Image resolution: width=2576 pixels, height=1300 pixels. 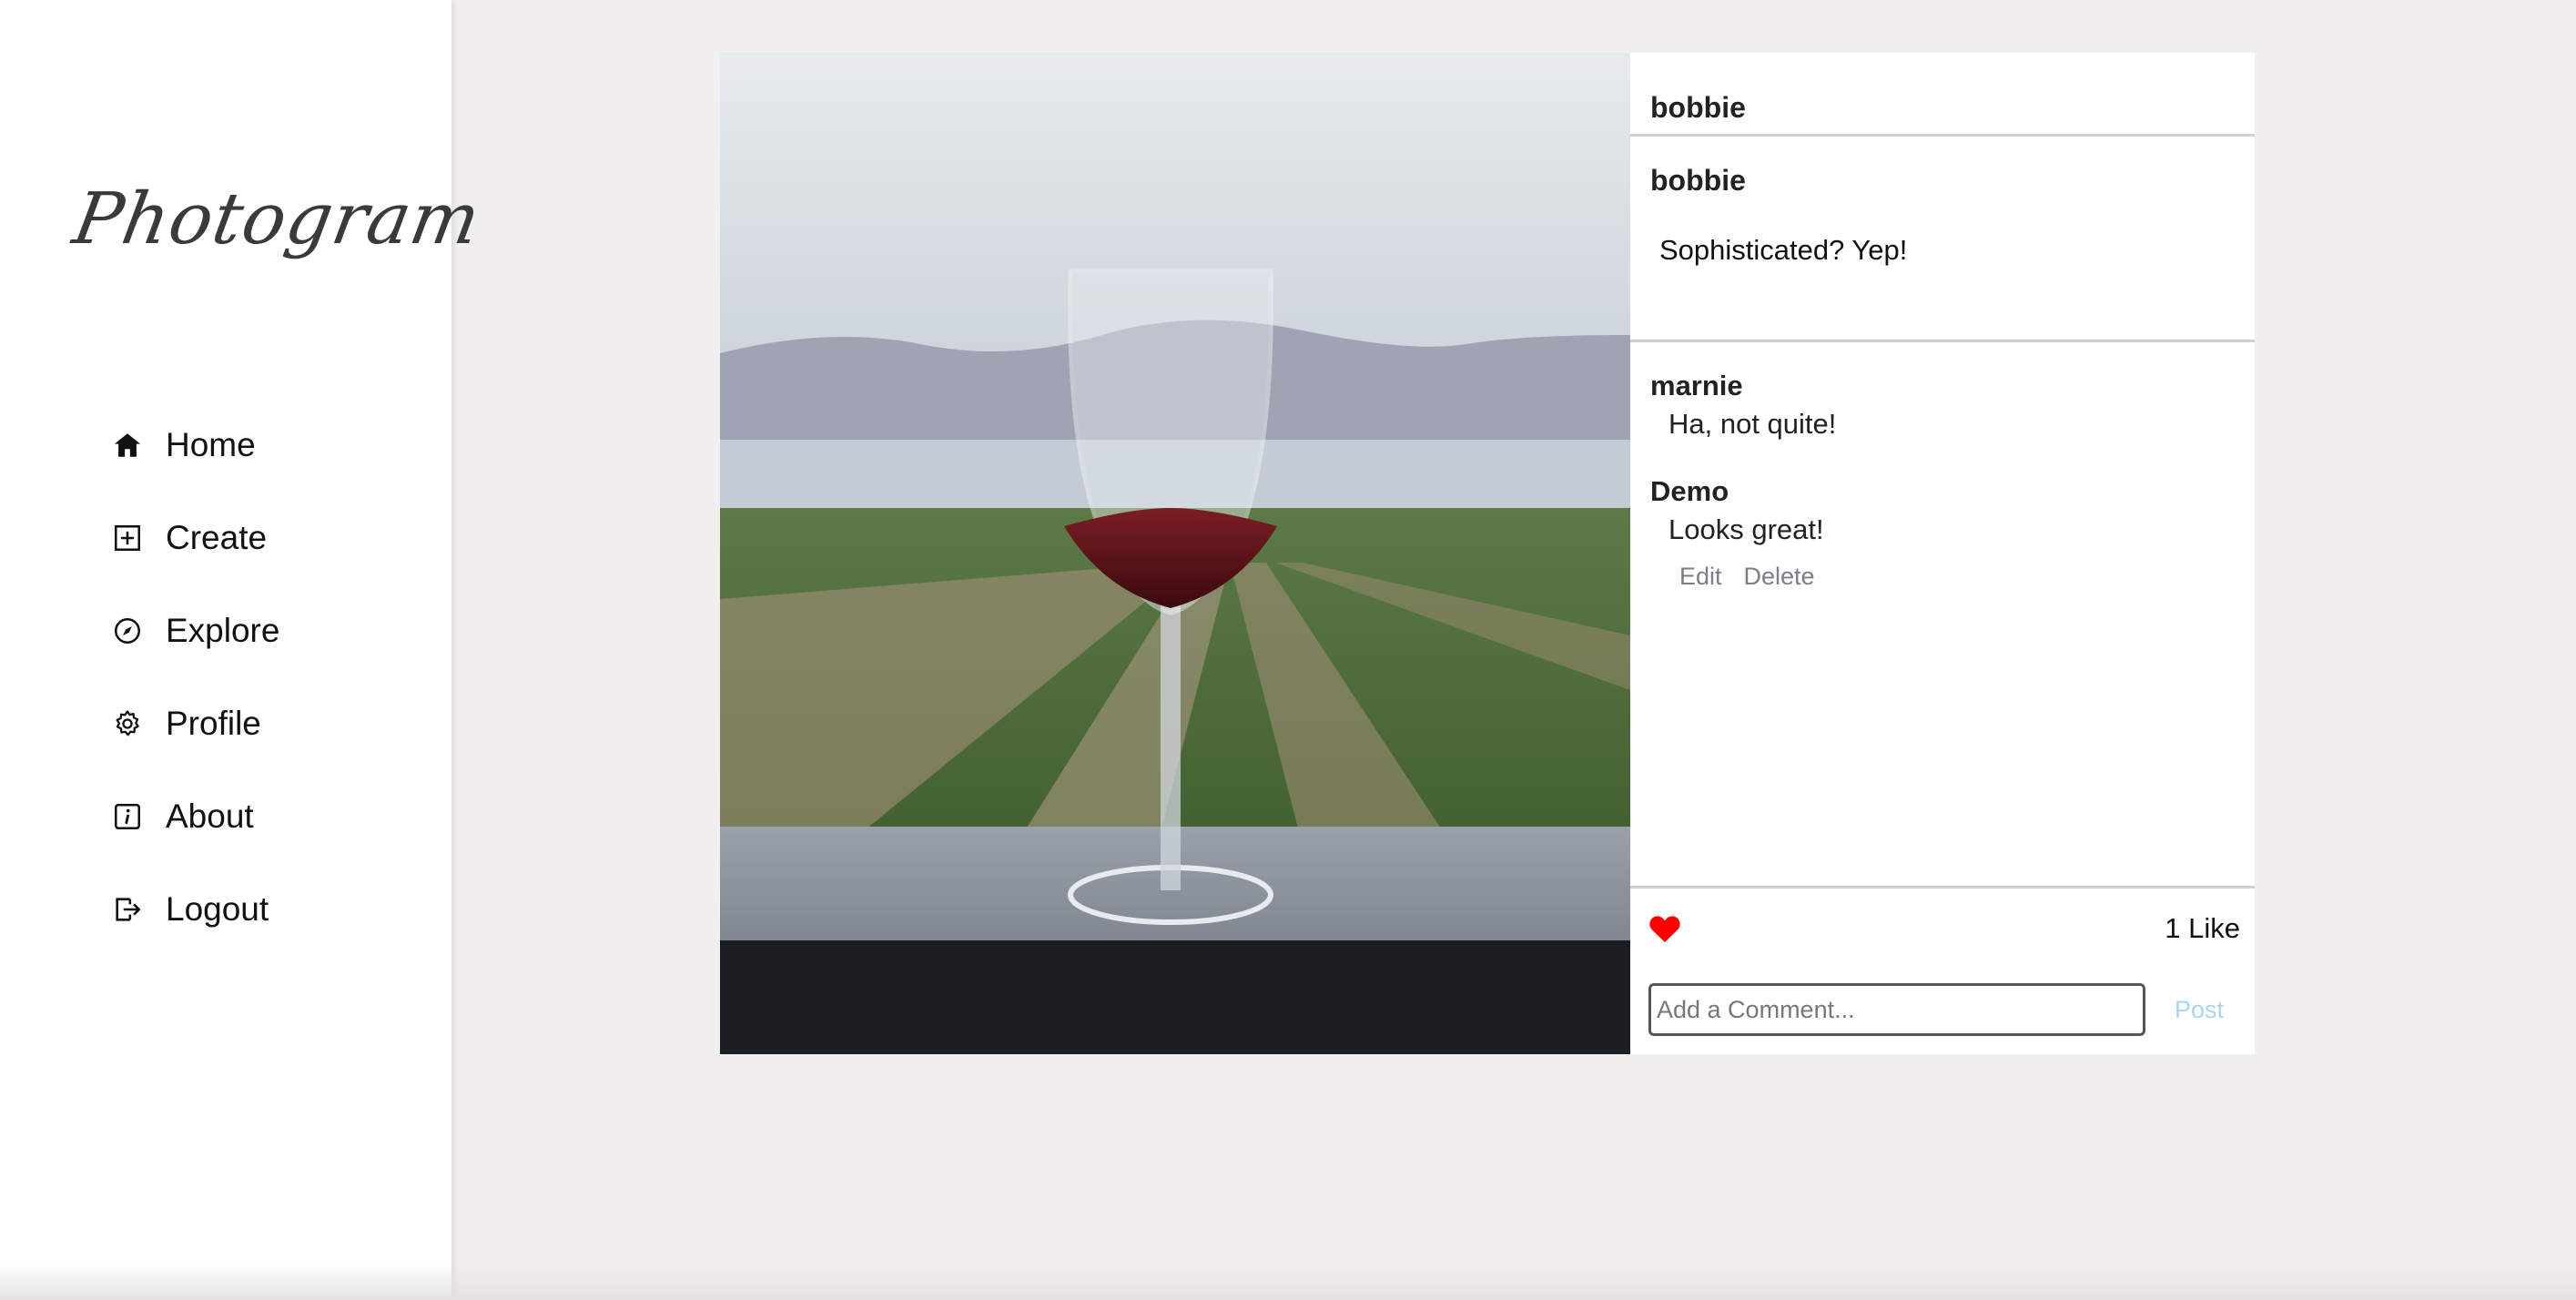 What do you see at coordinates (127, 909) in the screenshot?
I see `logout-icon` at bounding box center [127, 909].